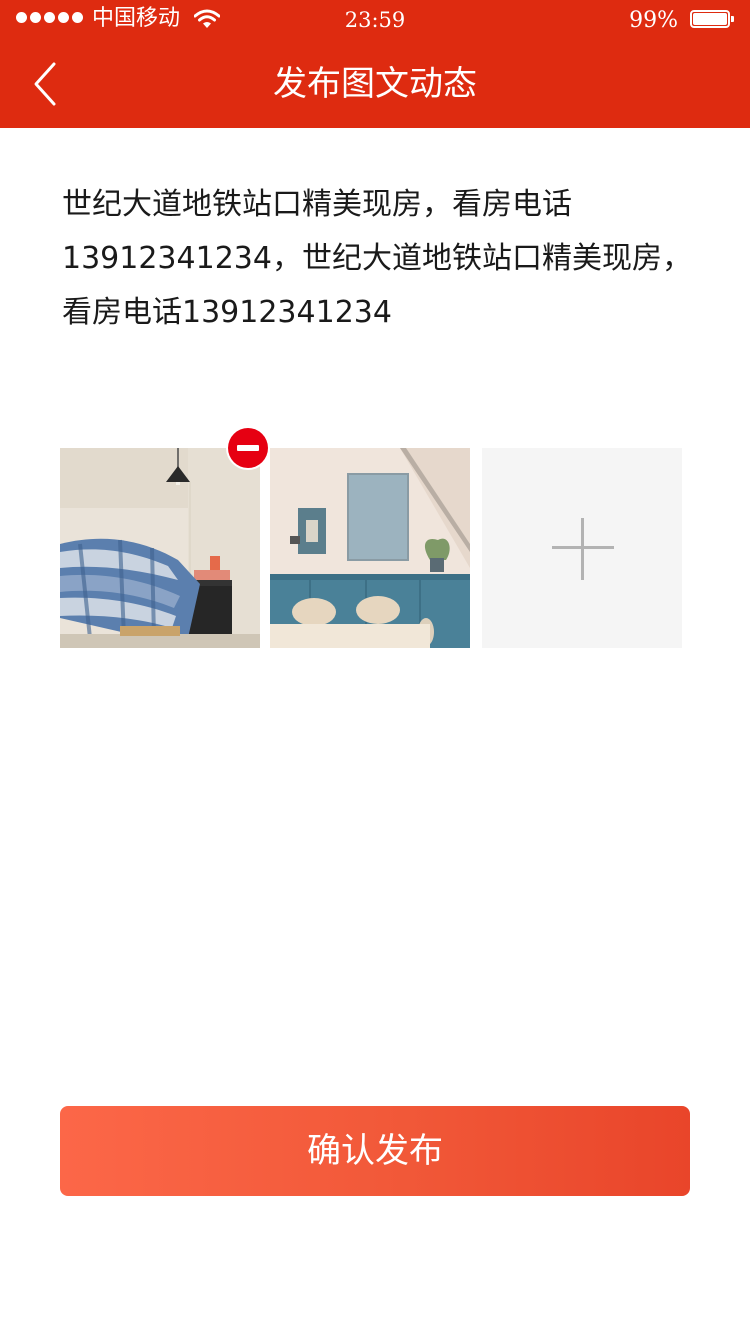  I want to click on photo-grid, so click(375, 538).